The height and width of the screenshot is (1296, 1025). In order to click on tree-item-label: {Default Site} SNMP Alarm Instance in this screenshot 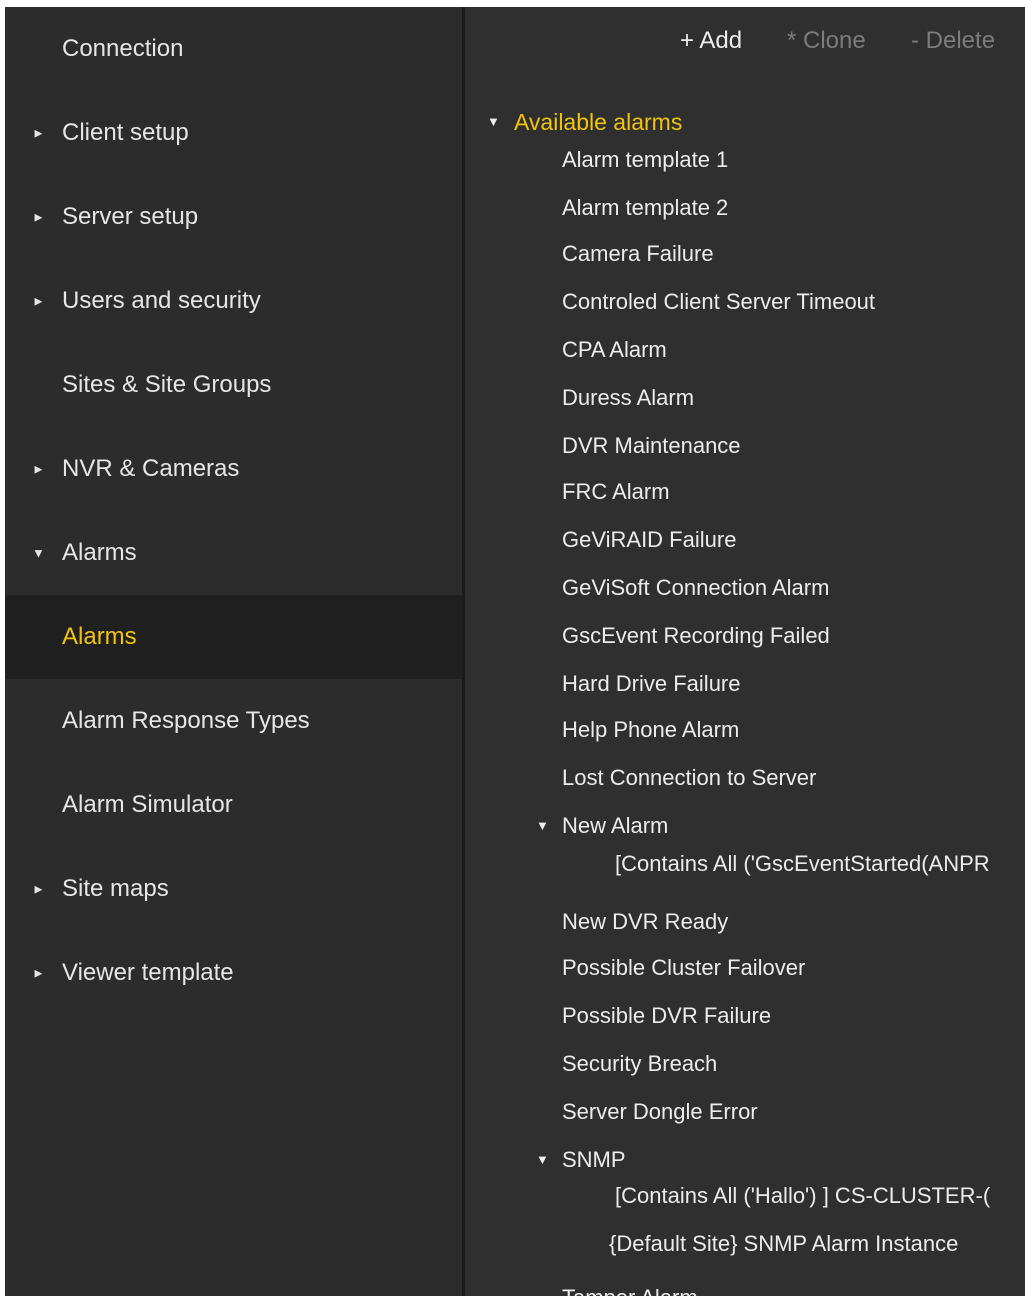, I will do `click(784, 1243)`.